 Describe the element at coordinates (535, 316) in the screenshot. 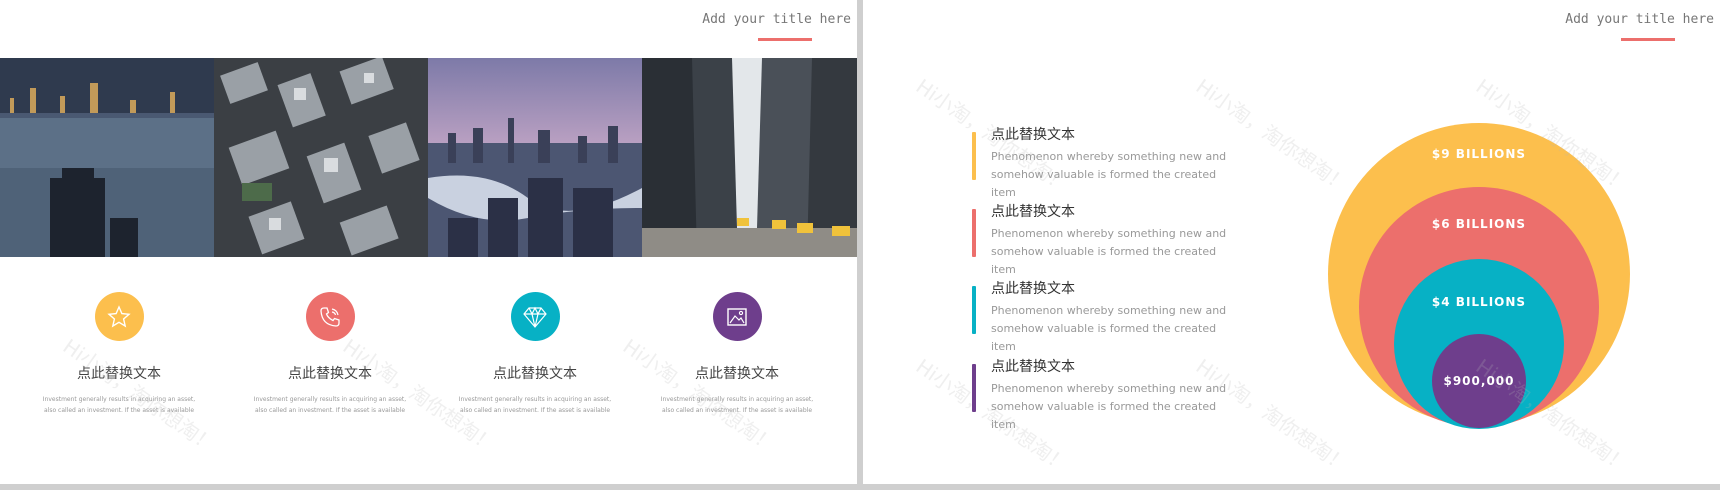

I see `diamond-icon` at that location.